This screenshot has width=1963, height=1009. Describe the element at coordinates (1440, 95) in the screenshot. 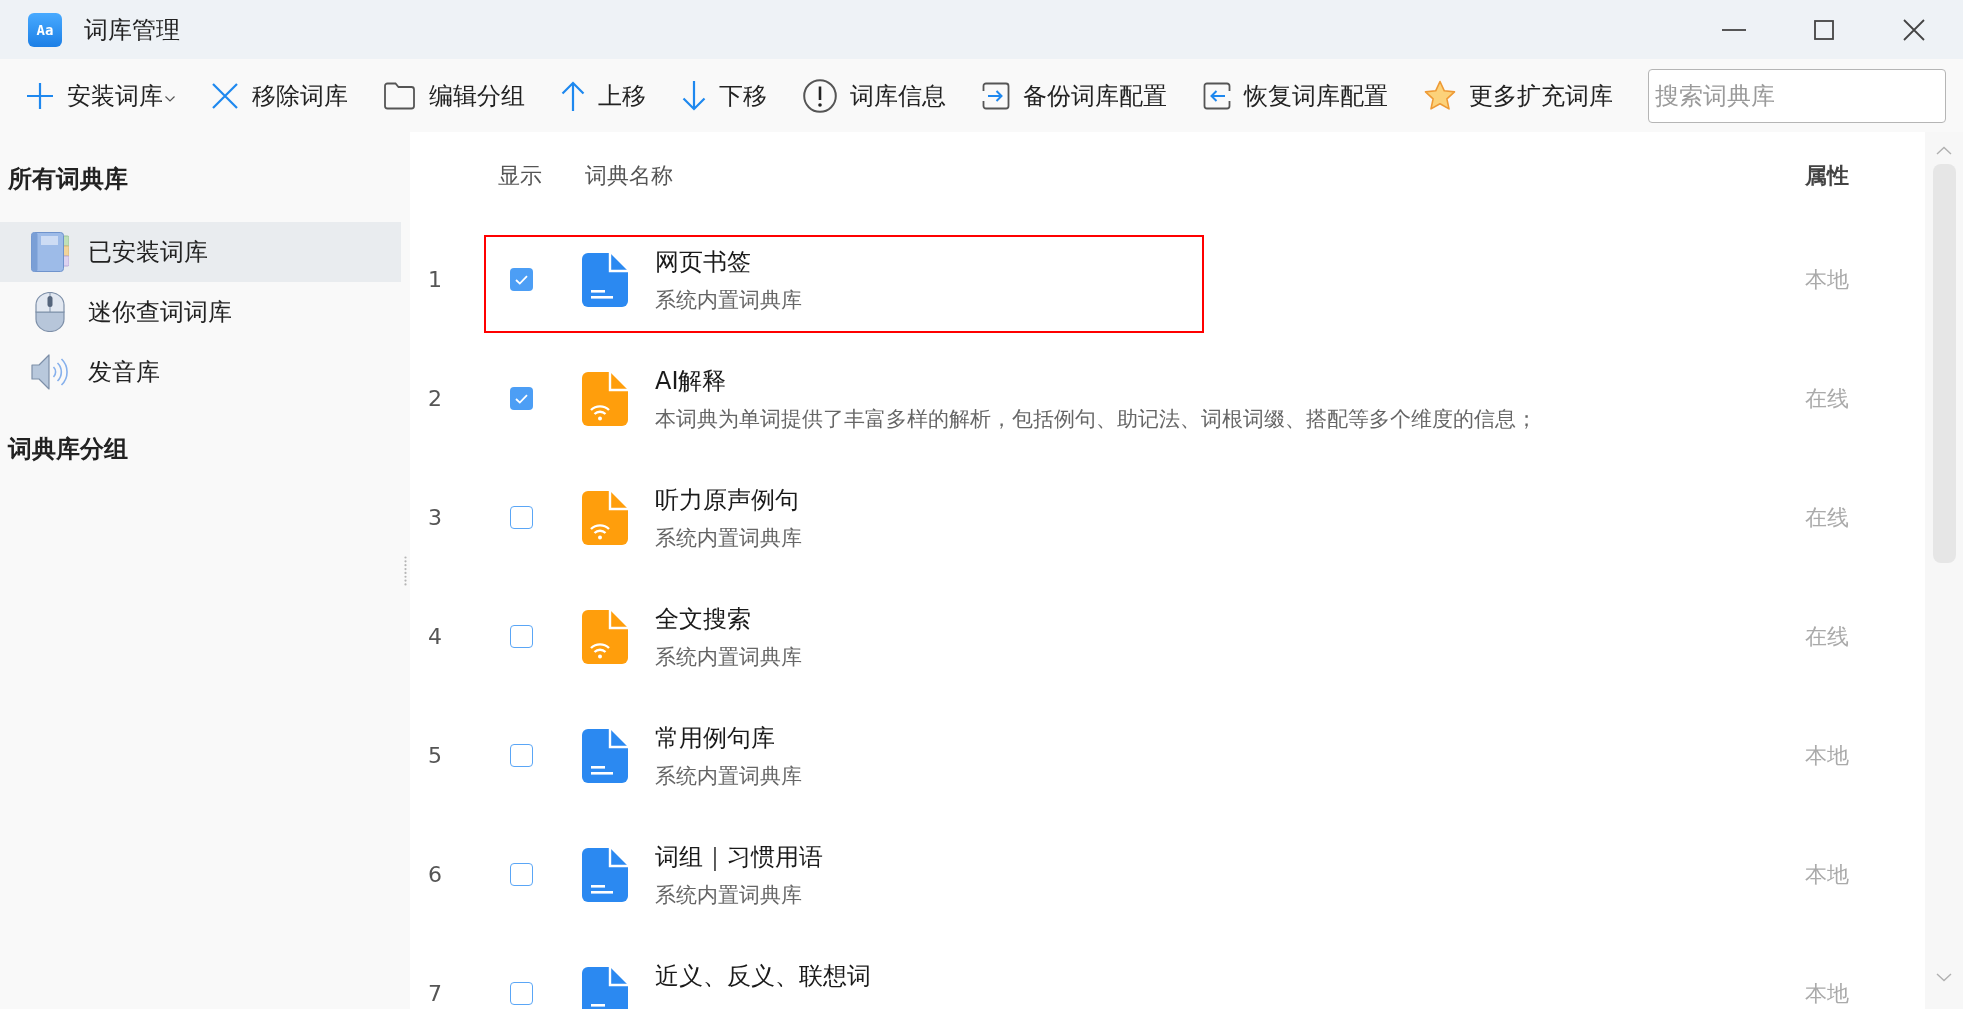

I see `star-icon` at that location.